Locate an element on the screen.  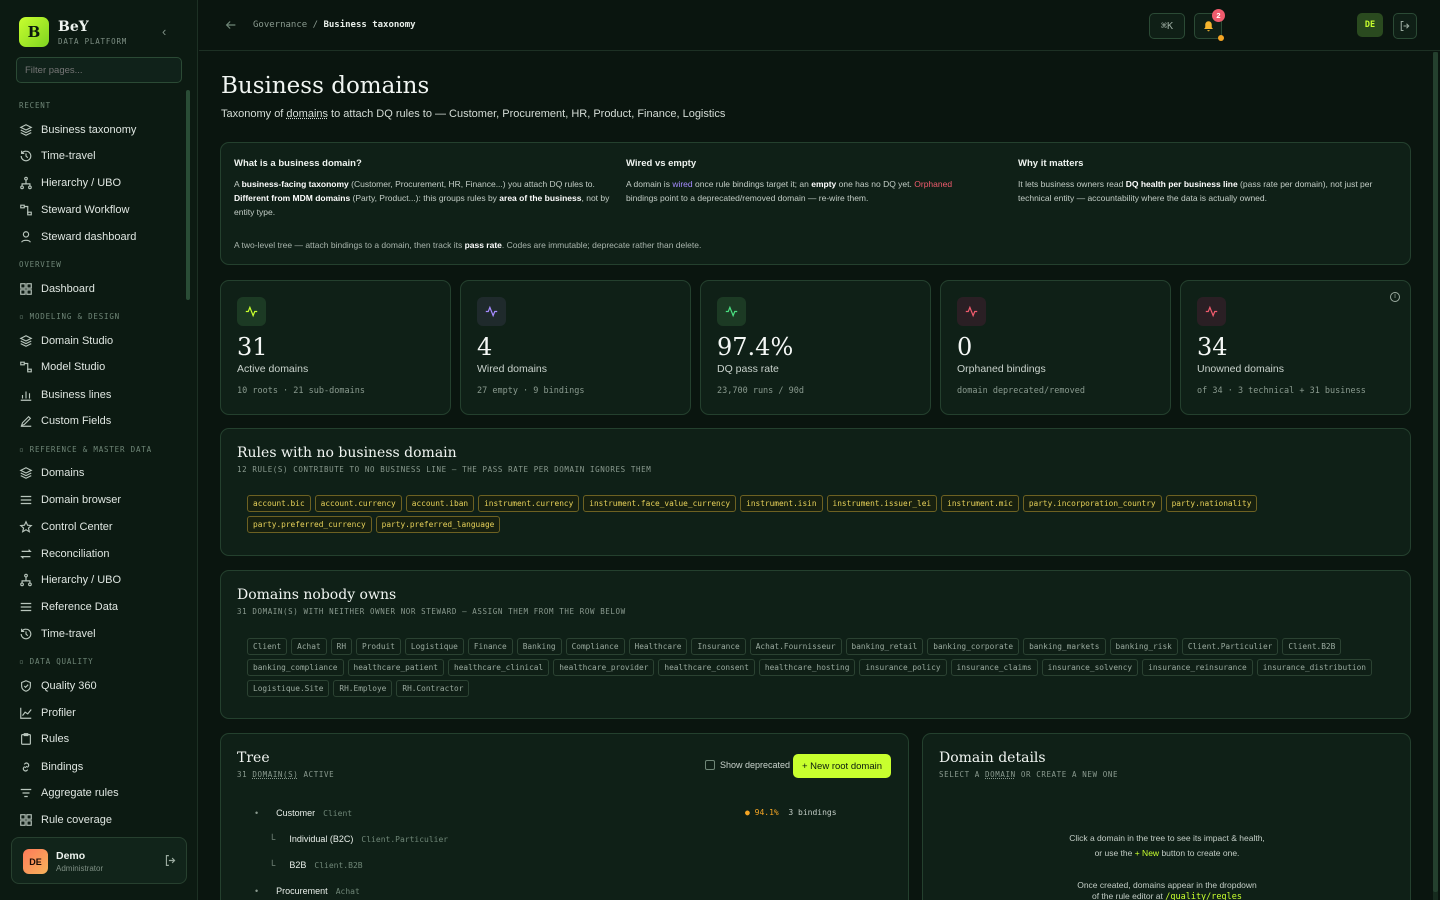
sidebar-item-domain-studio: Domain Studio is located at coordinates (66, 341).